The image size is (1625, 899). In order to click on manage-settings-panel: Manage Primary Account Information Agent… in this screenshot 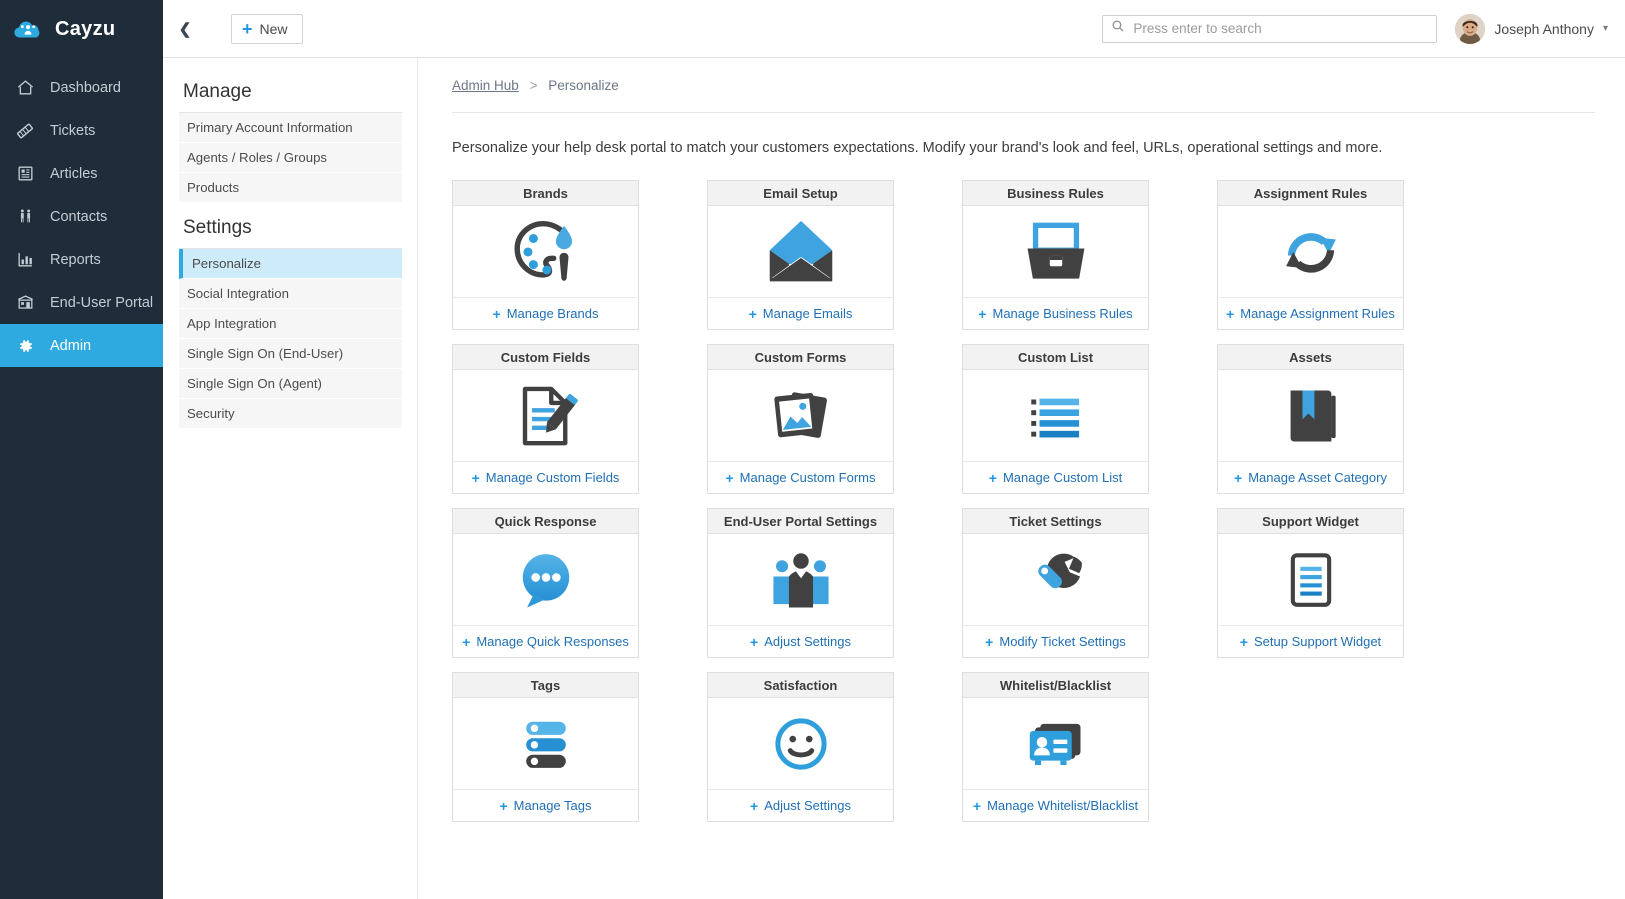, I will do `click(290, 478)`.